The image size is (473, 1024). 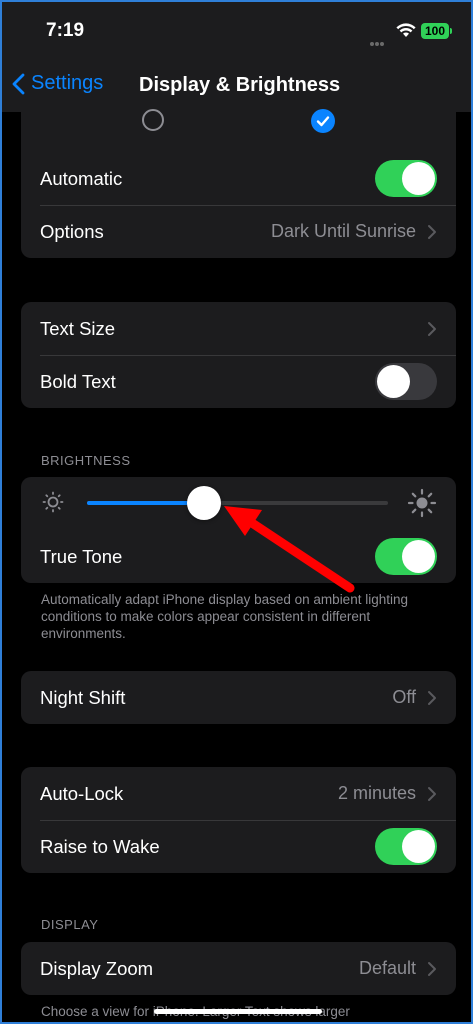 I want to click on automatic-toggle, so click(x=406, y=178).